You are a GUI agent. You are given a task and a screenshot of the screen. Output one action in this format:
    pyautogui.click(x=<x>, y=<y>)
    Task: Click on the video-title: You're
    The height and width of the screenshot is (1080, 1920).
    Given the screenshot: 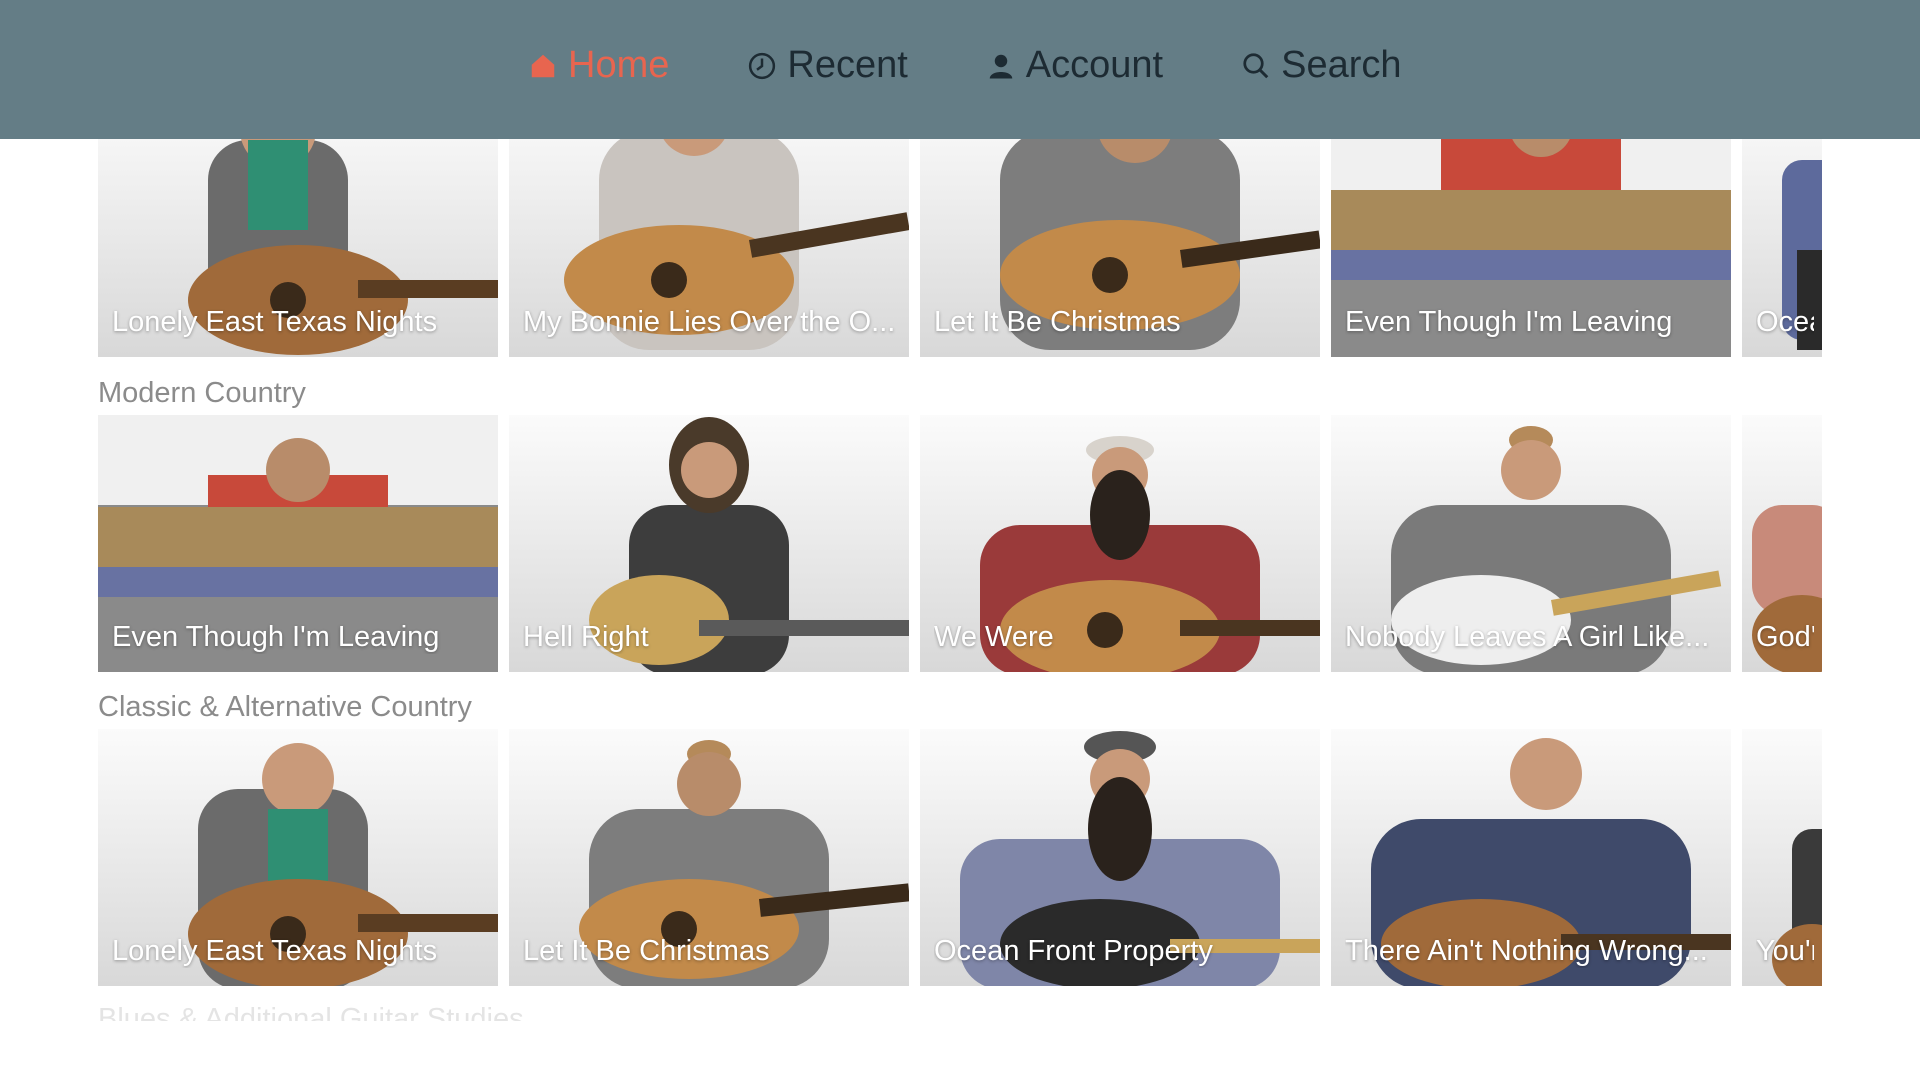 What is the action you would take?
    pyautogui.click(x=1785, y=951)
    